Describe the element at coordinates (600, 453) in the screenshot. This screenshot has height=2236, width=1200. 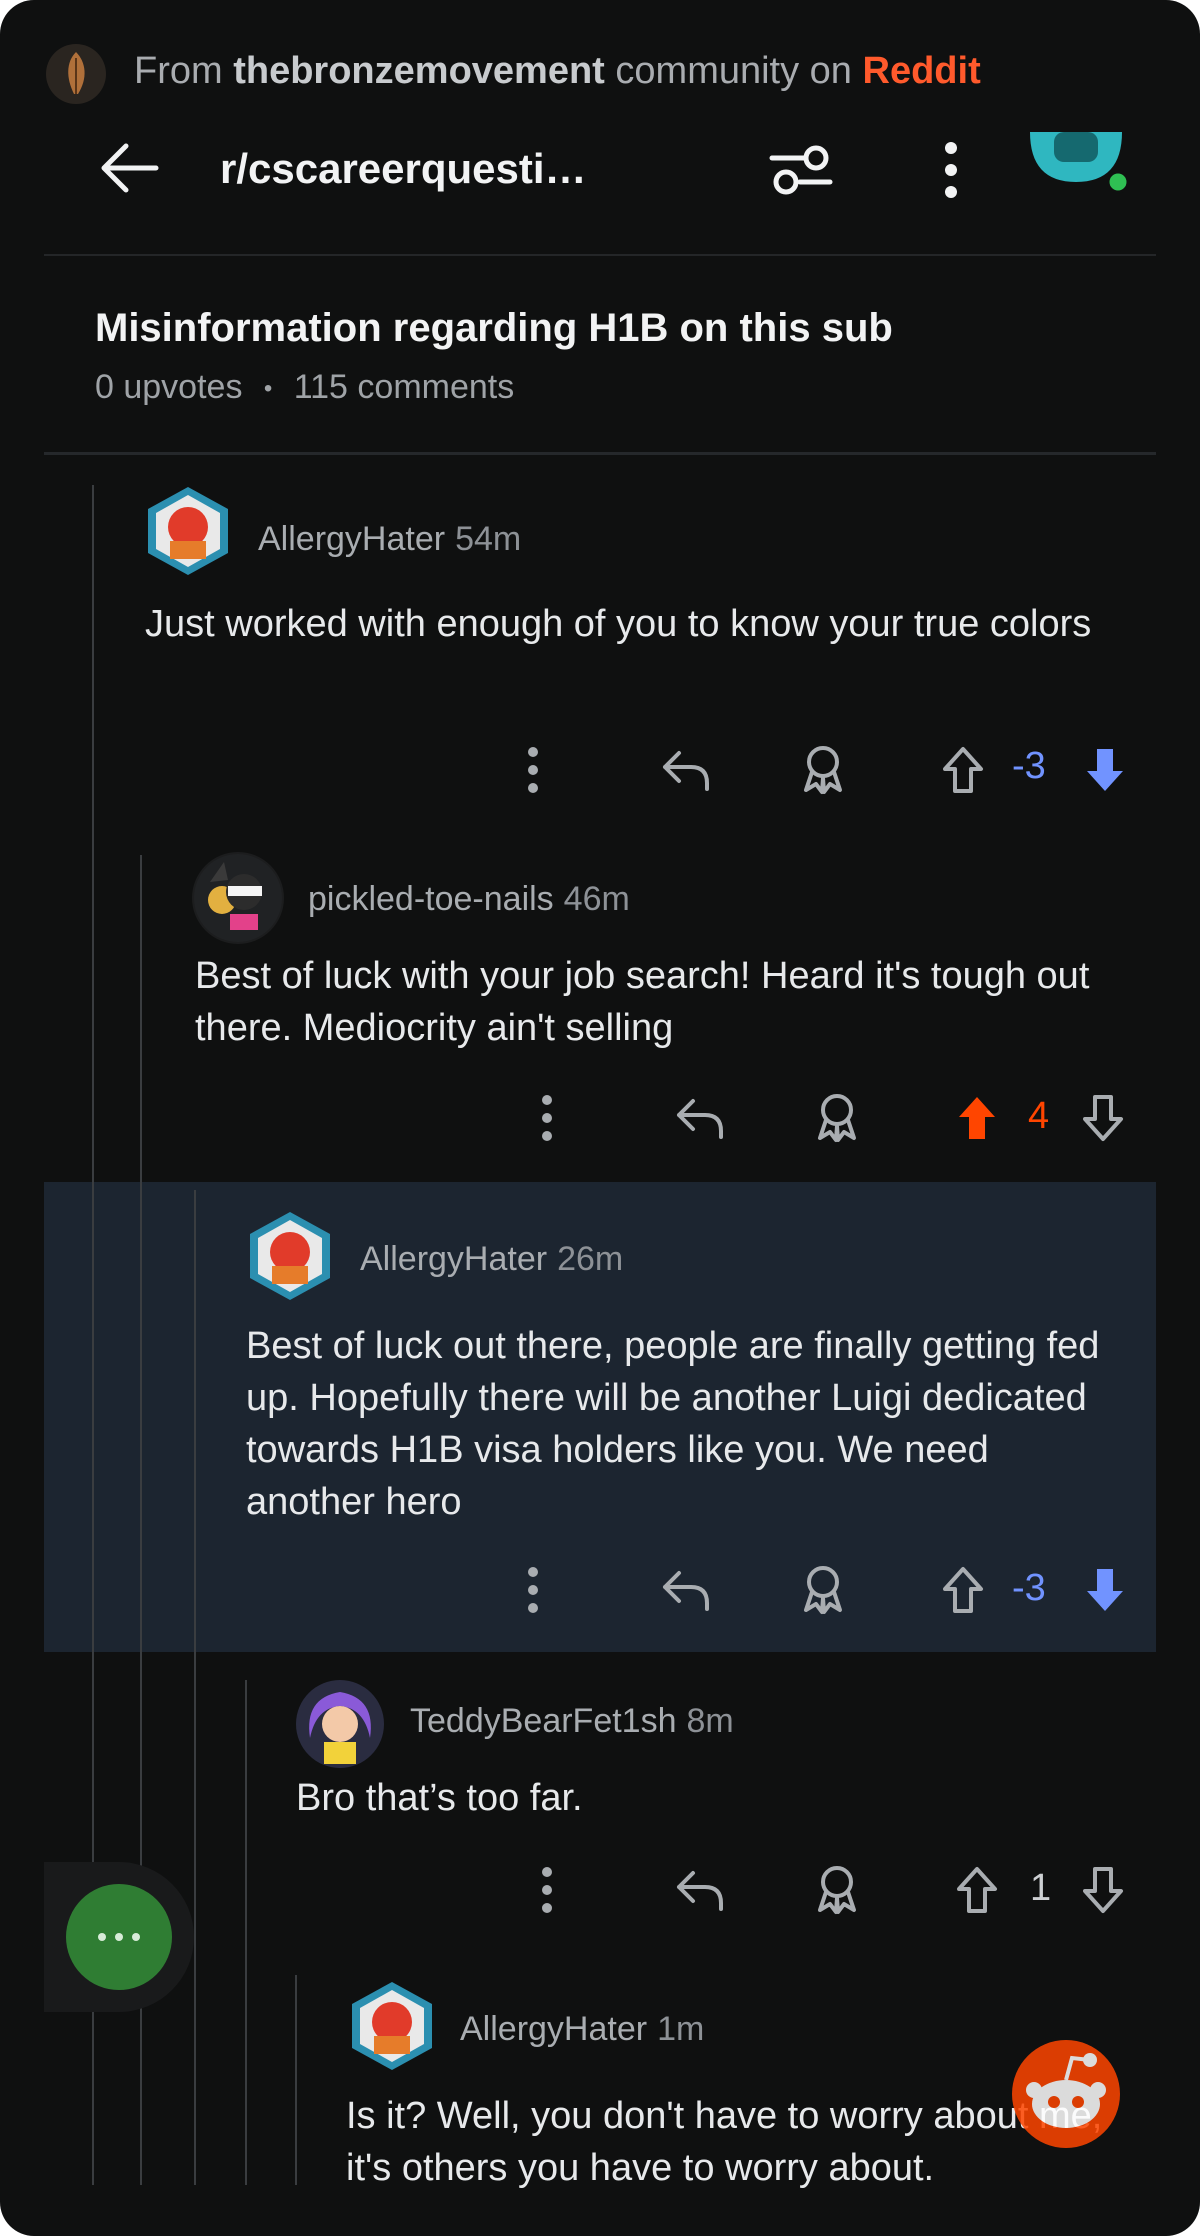
I see `post-divider` at that location.